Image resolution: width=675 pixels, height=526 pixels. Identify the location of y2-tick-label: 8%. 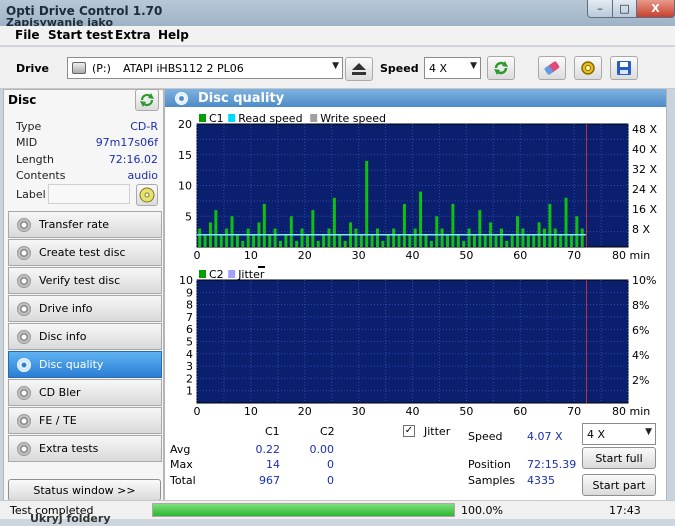
(640, 305).